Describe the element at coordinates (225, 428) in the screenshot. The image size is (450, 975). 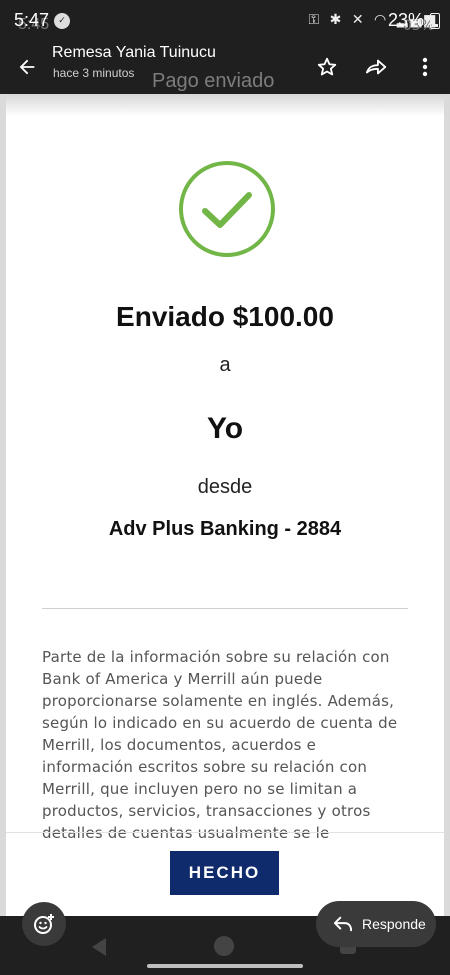
I see `recipient-name: Yo` at that location.